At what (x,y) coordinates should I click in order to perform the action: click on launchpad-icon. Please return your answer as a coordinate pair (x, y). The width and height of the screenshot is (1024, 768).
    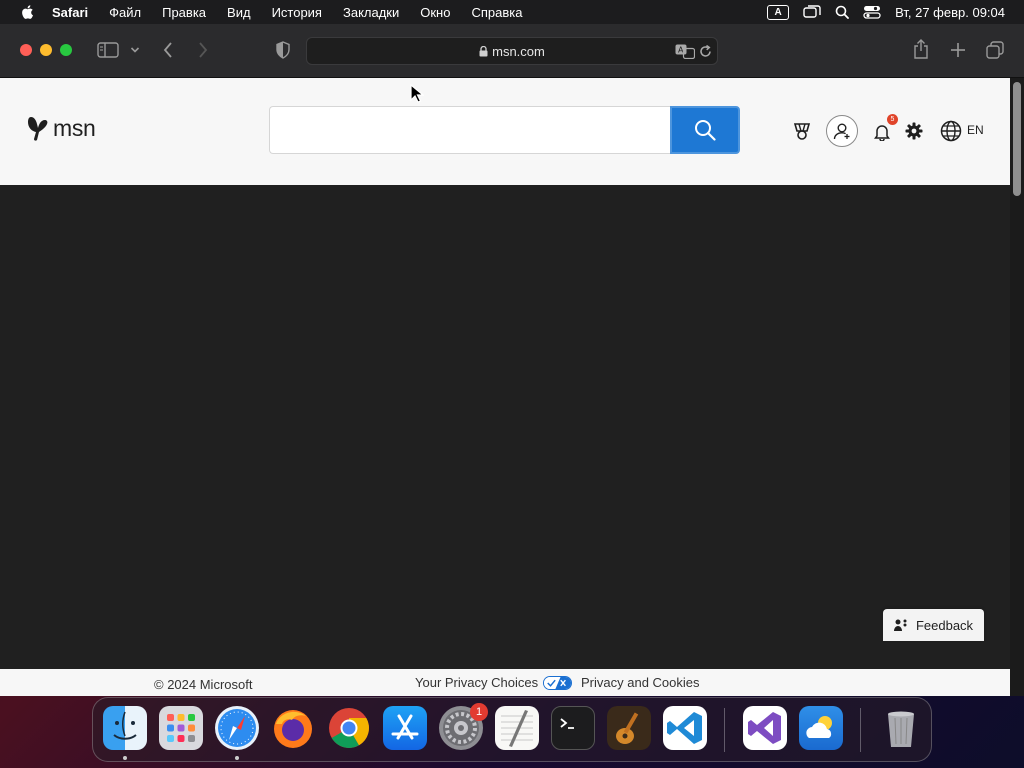
    Looking at the image, I should click on (181, 728).